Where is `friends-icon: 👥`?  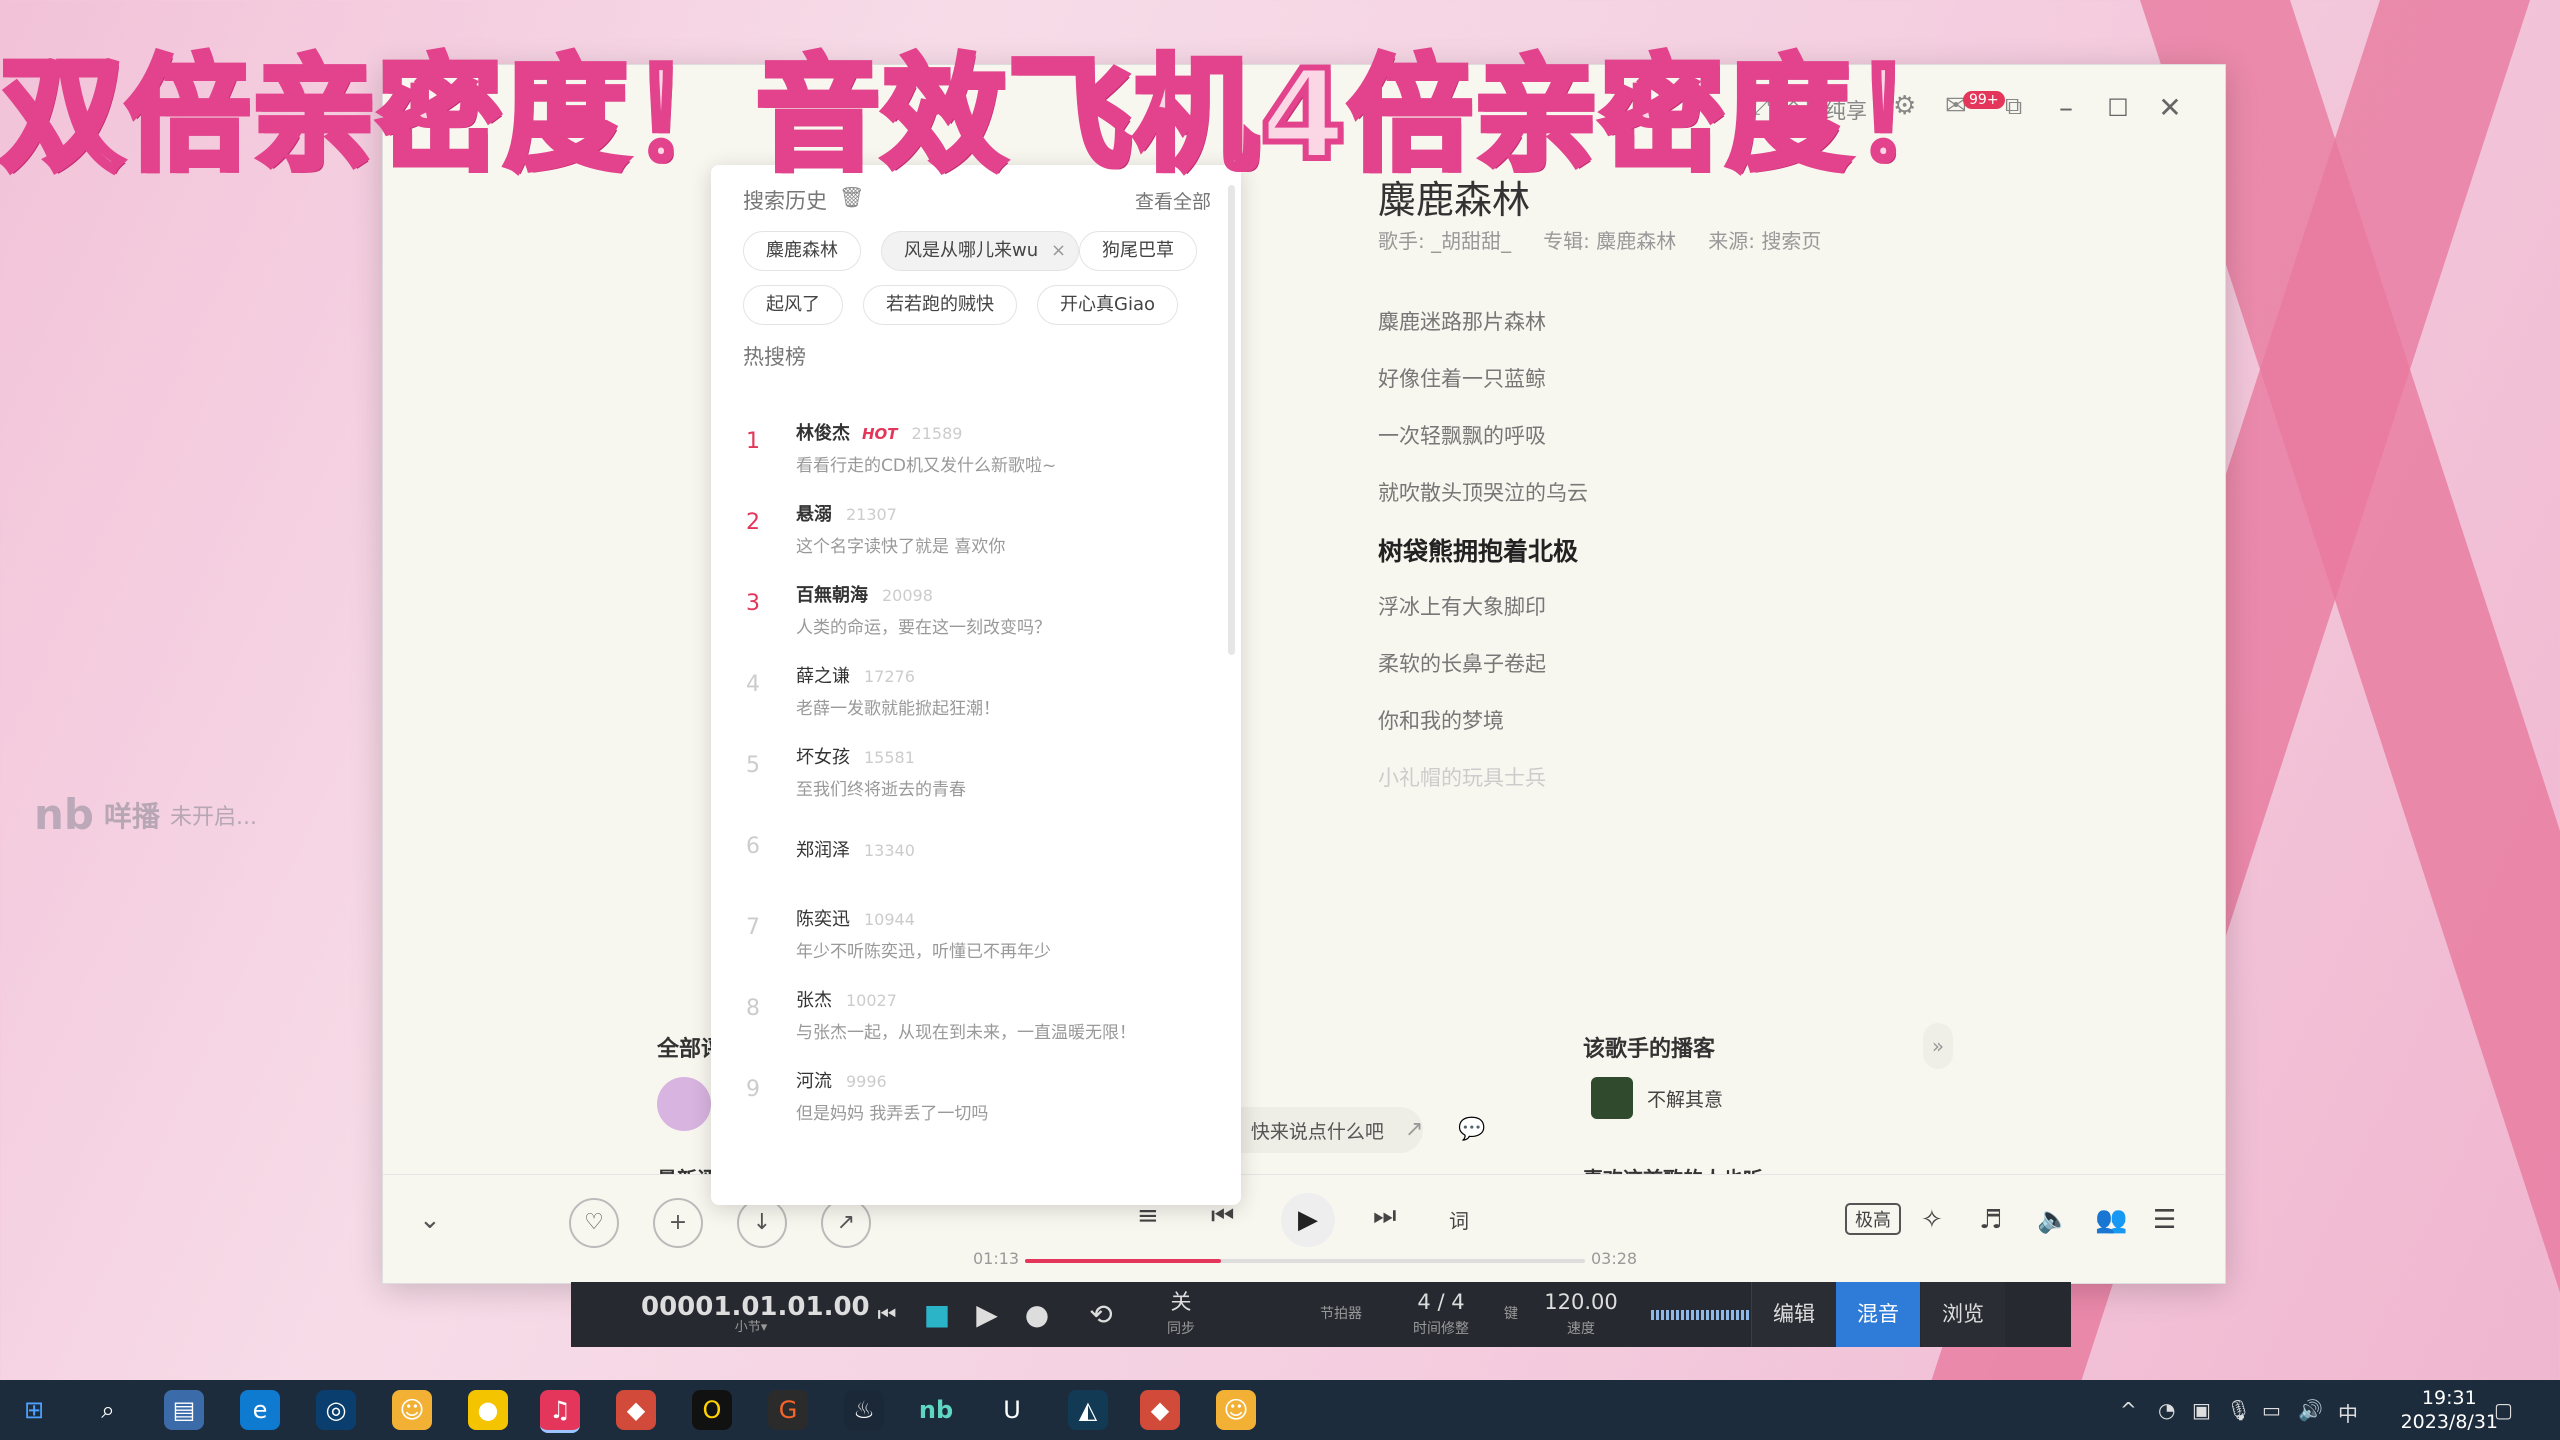 friends-icon: 👥 is located at coordinates (2111, 1220).